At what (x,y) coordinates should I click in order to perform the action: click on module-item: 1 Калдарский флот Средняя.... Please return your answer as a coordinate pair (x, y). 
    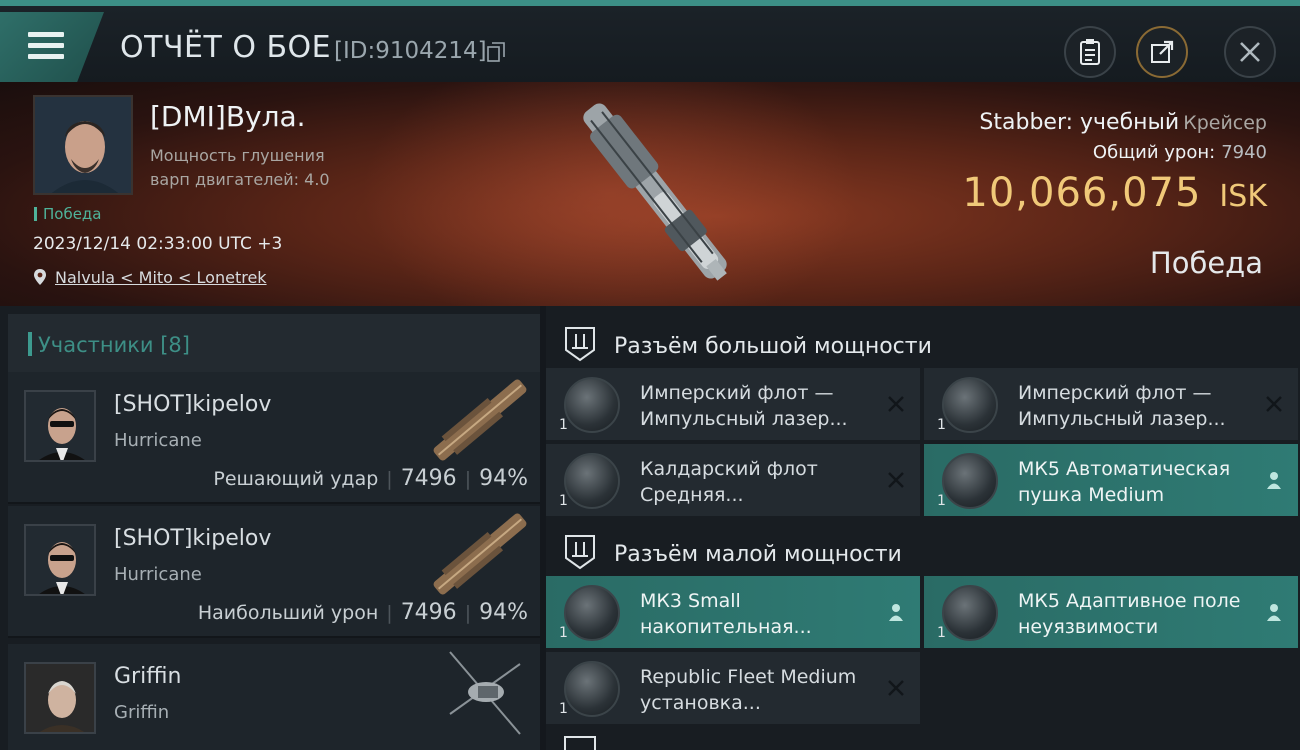
    Looking at the image, I should click on (733, 480).